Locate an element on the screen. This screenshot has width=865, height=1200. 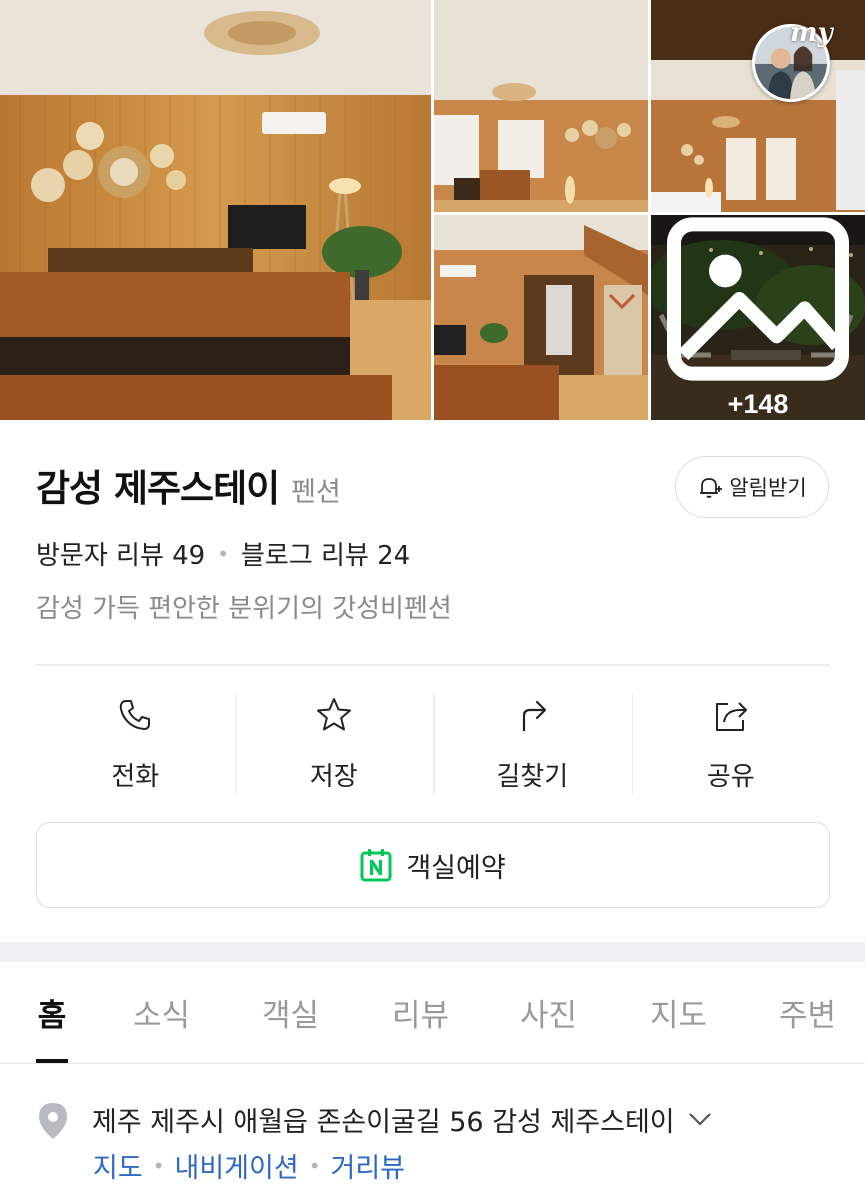
naver-calendar-icon is located at coordinates (376, 865).